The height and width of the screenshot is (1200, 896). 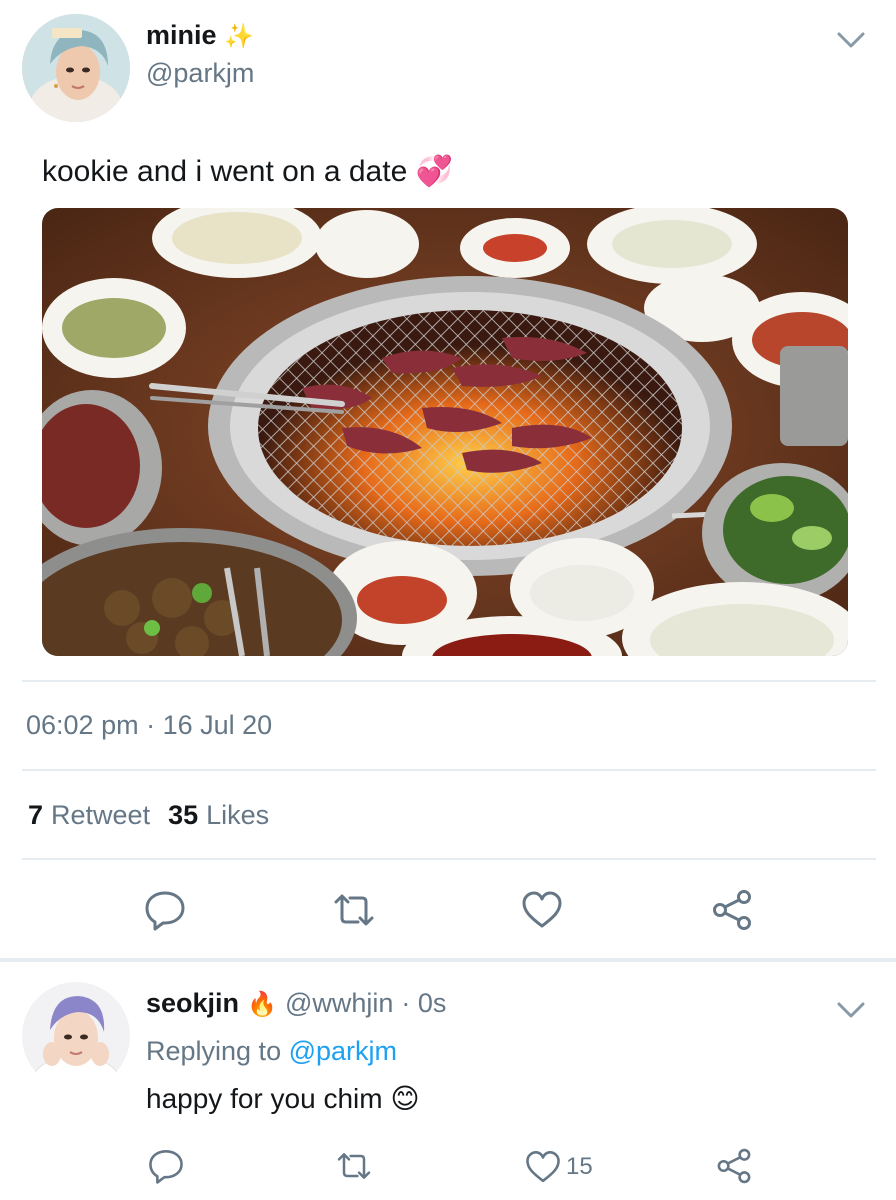 I want to click on retweet-count: 7, so click(x=35, y=815).